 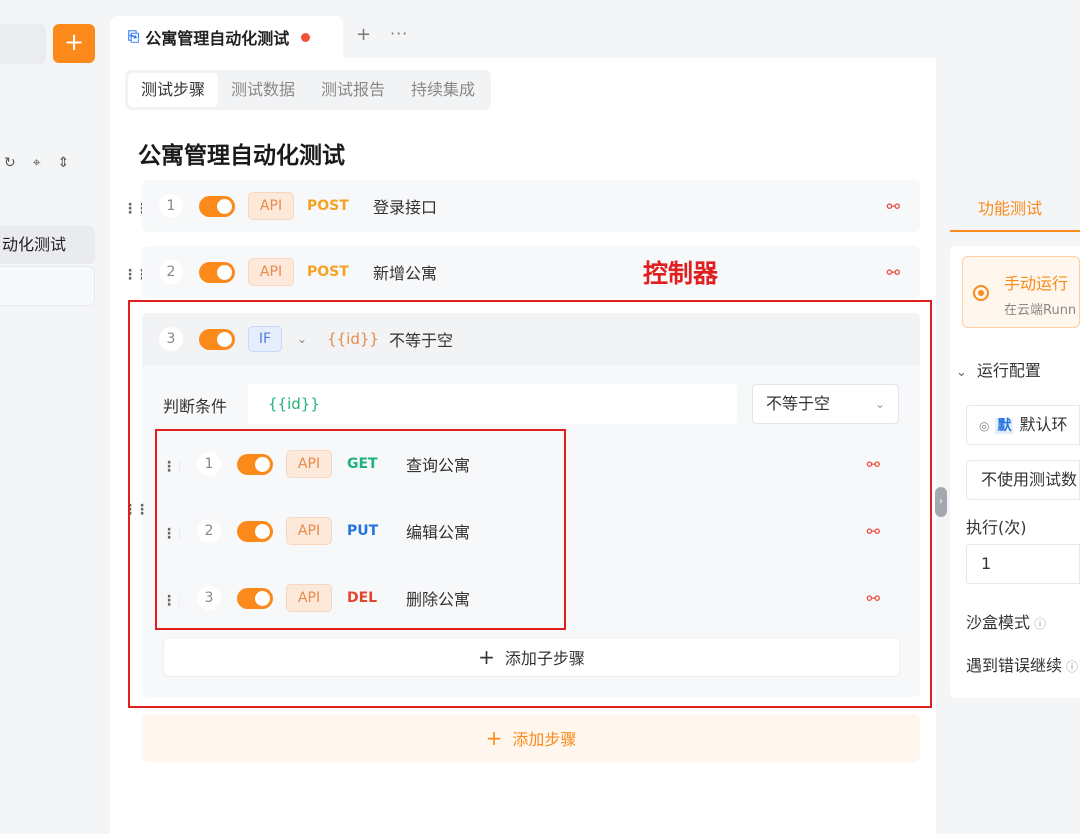 I want to click on manual-run-radio, so click(x=981, y=293).